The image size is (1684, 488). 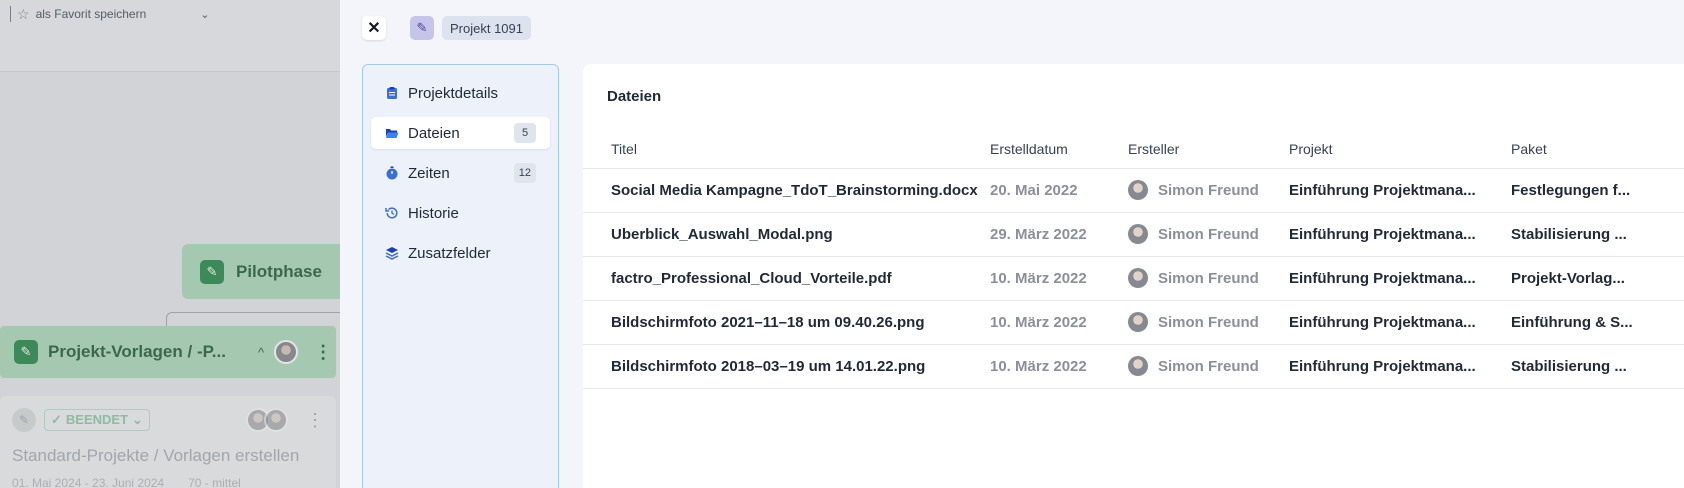 I want to click on file-title: factro_Professional_Cloud_Vorteile.pdf, so click(x=786, y=277).